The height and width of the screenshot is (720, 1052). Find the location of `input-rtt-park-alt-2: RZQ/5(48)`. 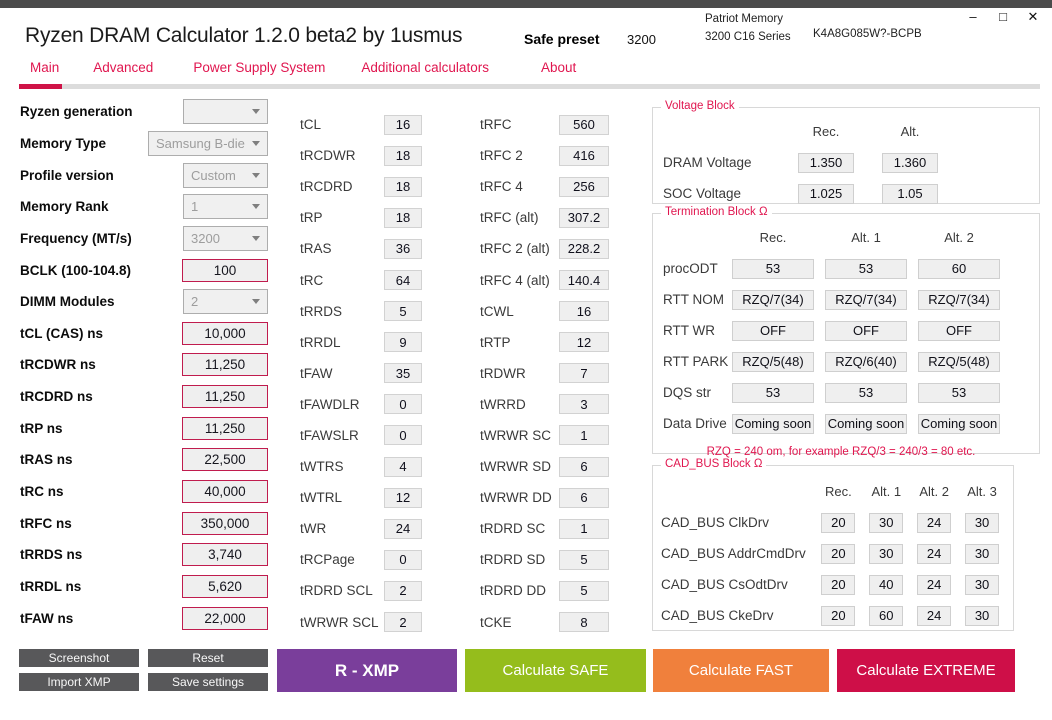

input-rtt-park-alt-2: RZQ/5(48) is located at coordinates (959, 361).